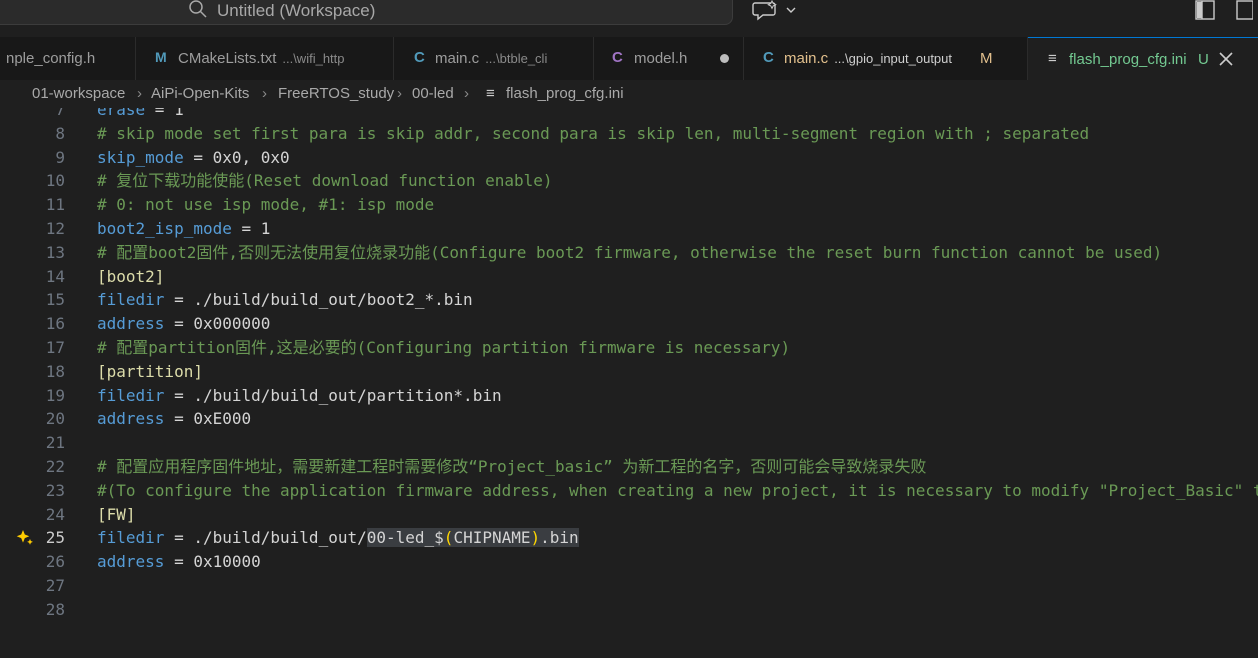 This screenshot has width=1258, height=658. What do you see at coordinates (212, 562) in the screenshot?
I see `code-token: = 0x10000` at bounding box center [212, 562].